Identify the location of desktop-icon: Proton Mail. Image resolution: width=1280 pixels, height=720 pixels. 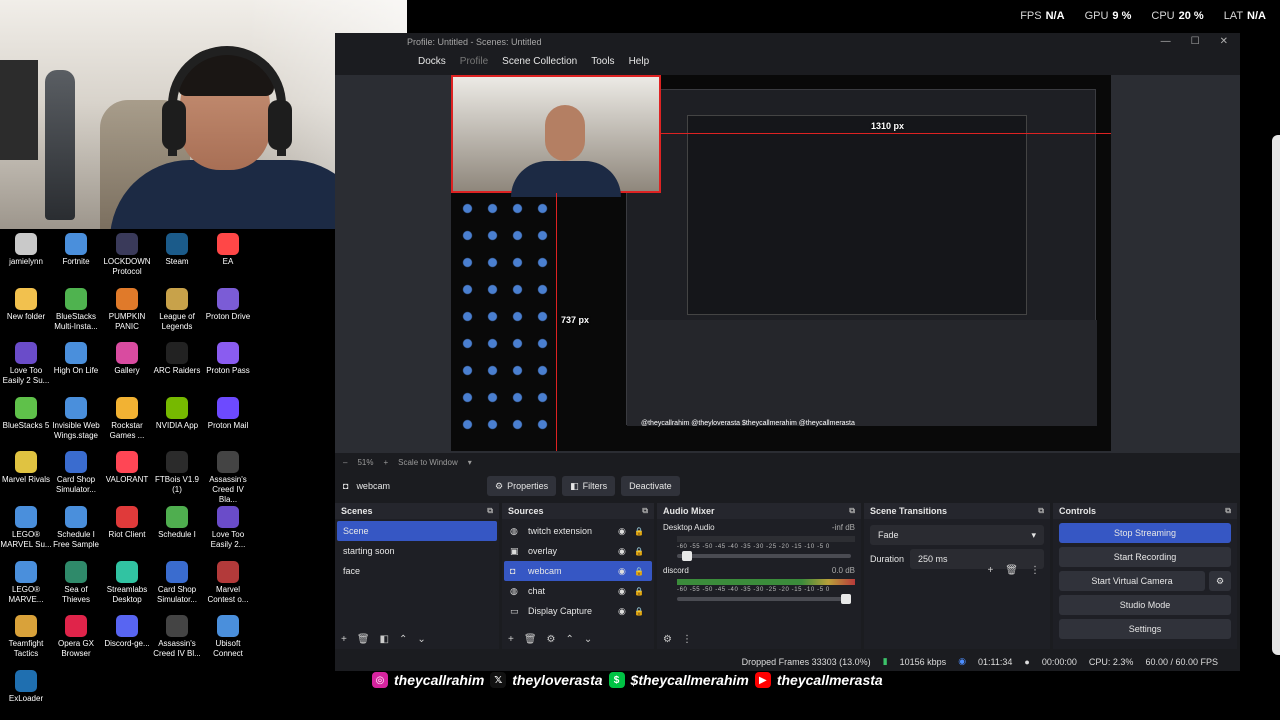
(228, 413).